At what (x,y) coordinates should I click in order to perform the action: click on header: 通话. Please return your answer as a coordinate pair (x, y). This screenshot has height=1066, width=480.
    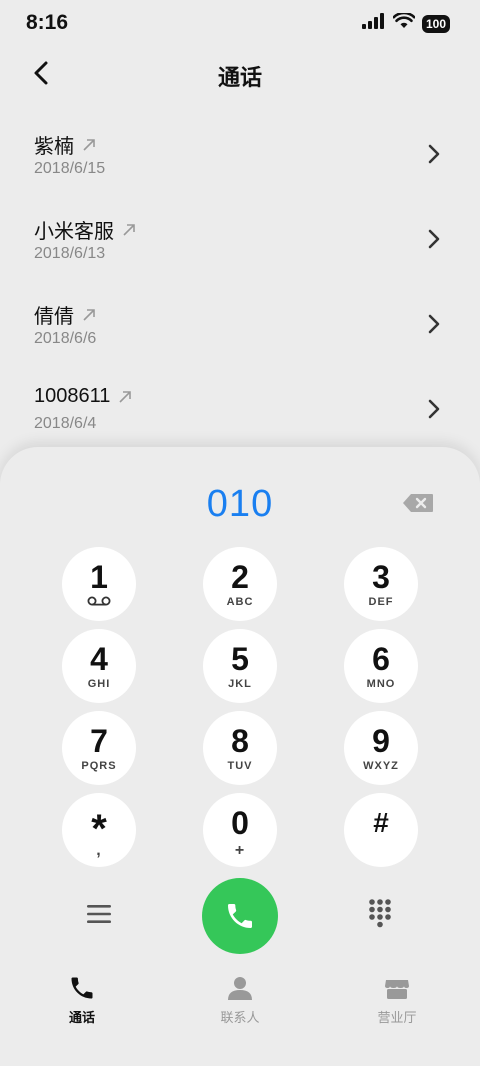
    Looking at the image, I should click on (240, 73).